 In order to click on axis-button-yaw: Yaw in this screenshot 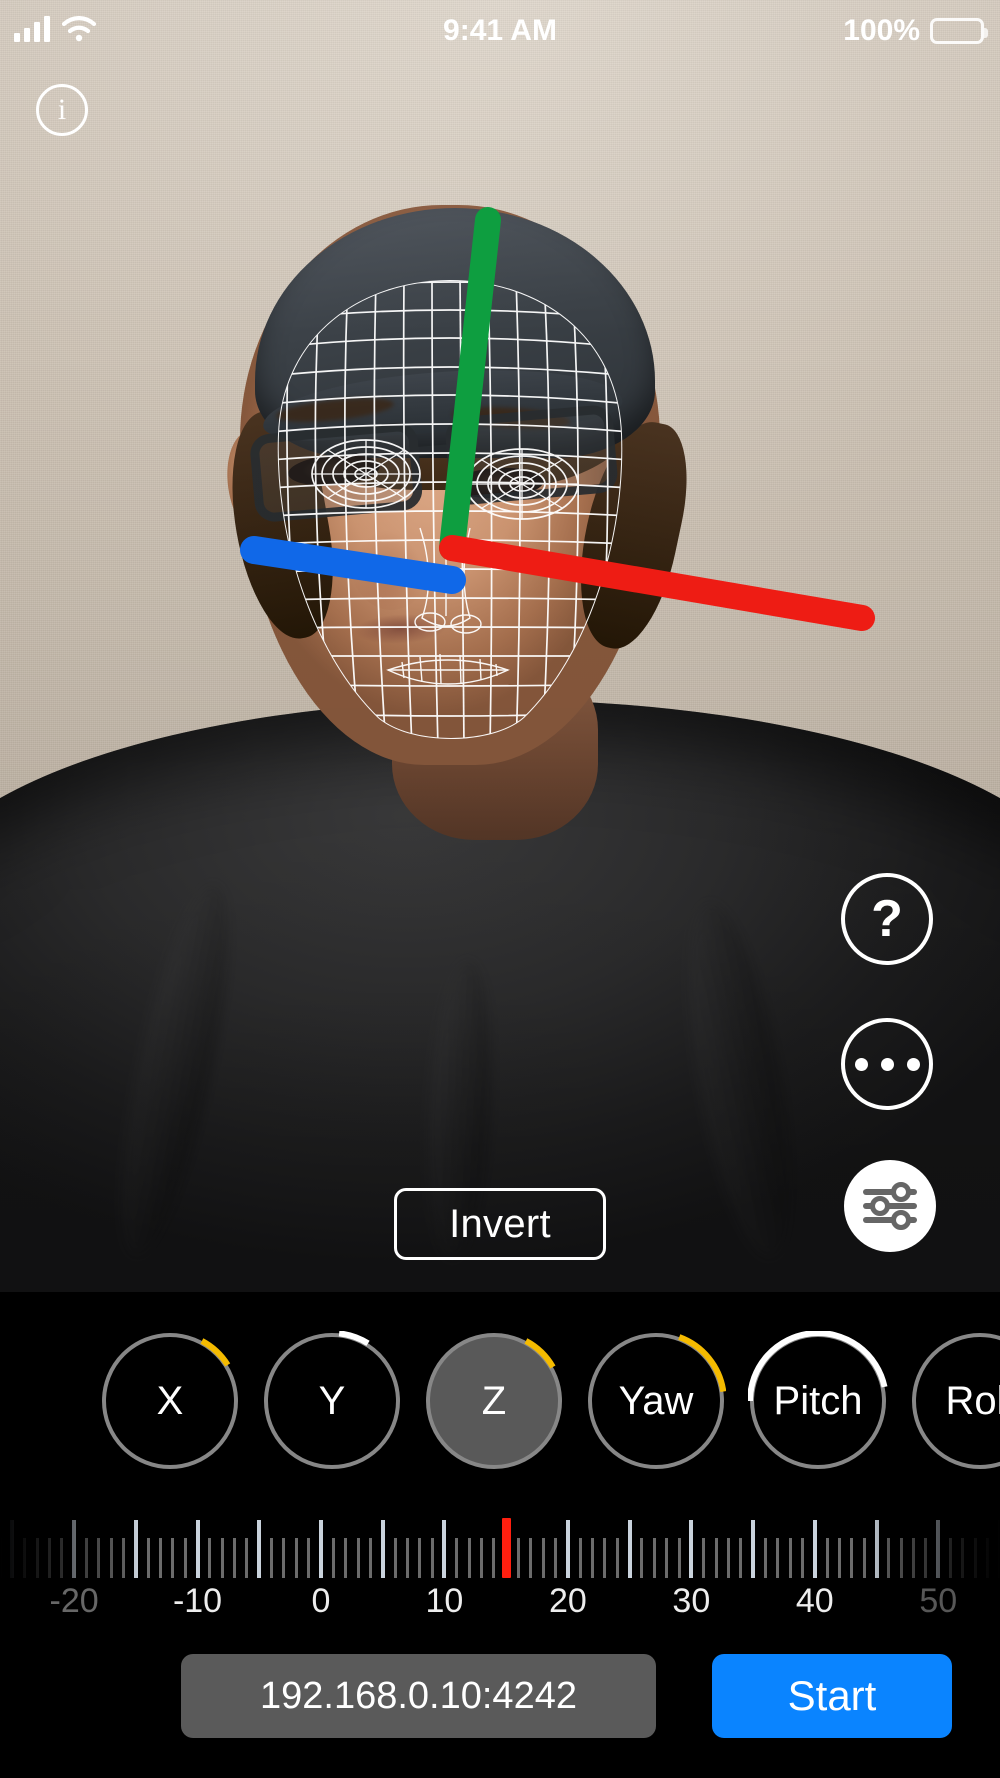, I will do `click(657, 1401)`.